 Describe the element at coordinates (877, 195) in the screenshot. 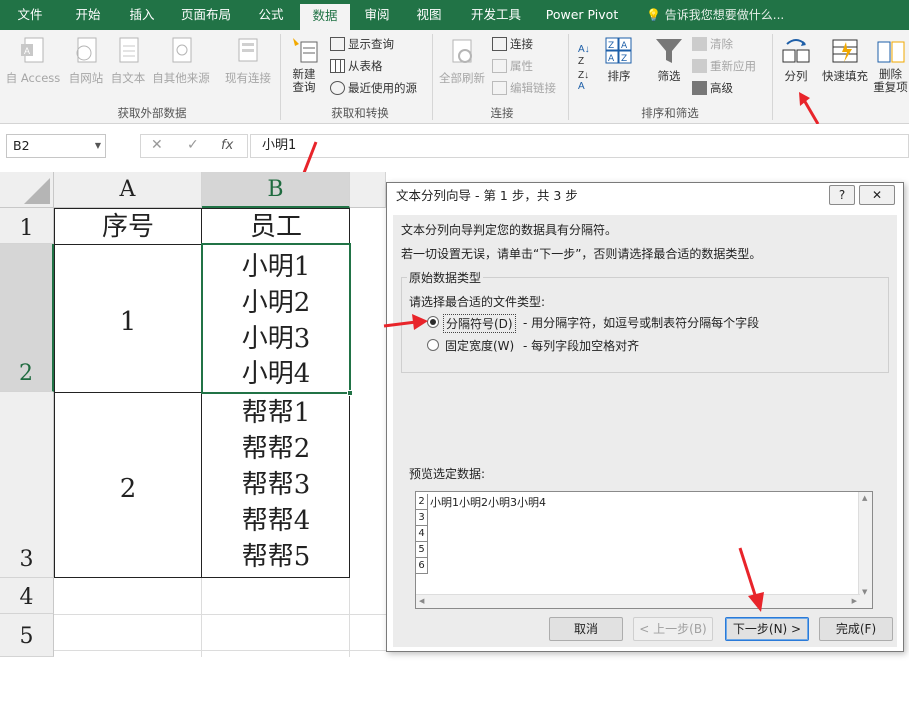

I see `close-button: ✕` at that location.